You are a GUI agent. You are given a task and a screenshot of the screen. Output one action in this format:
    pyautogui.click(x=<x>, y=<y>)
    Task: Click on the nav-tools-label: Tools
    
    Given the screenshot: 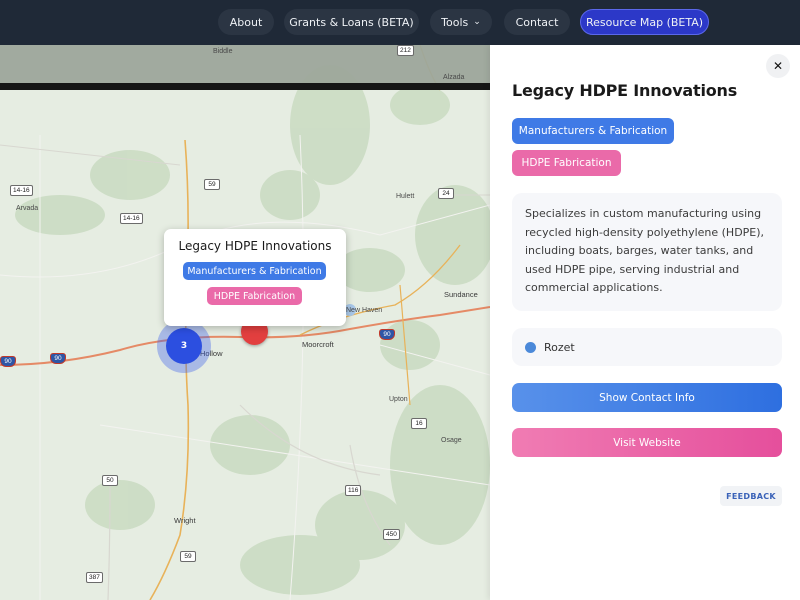 What is the action you would take?
    pyautogui.click(x=455, y=22)
    